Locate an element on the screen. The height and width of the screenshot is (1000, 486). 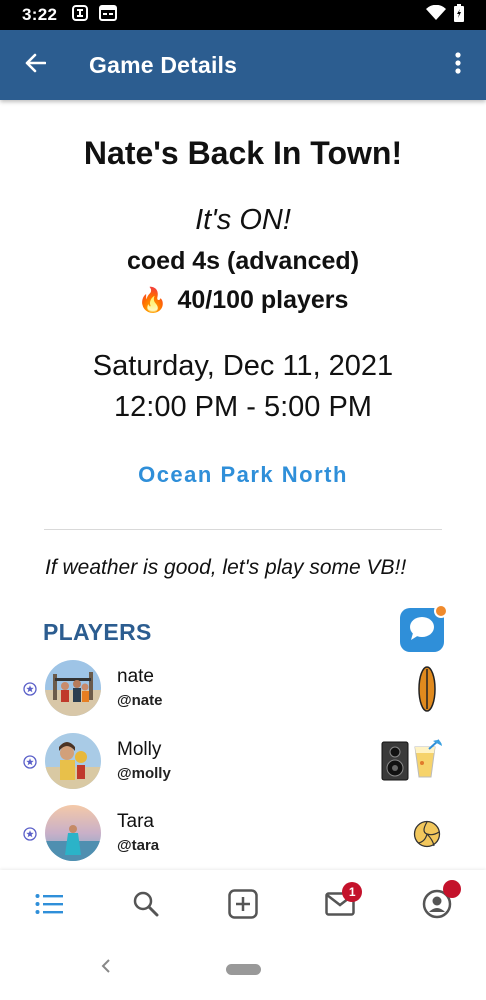
chat-button is located at coordinates (424, 628).